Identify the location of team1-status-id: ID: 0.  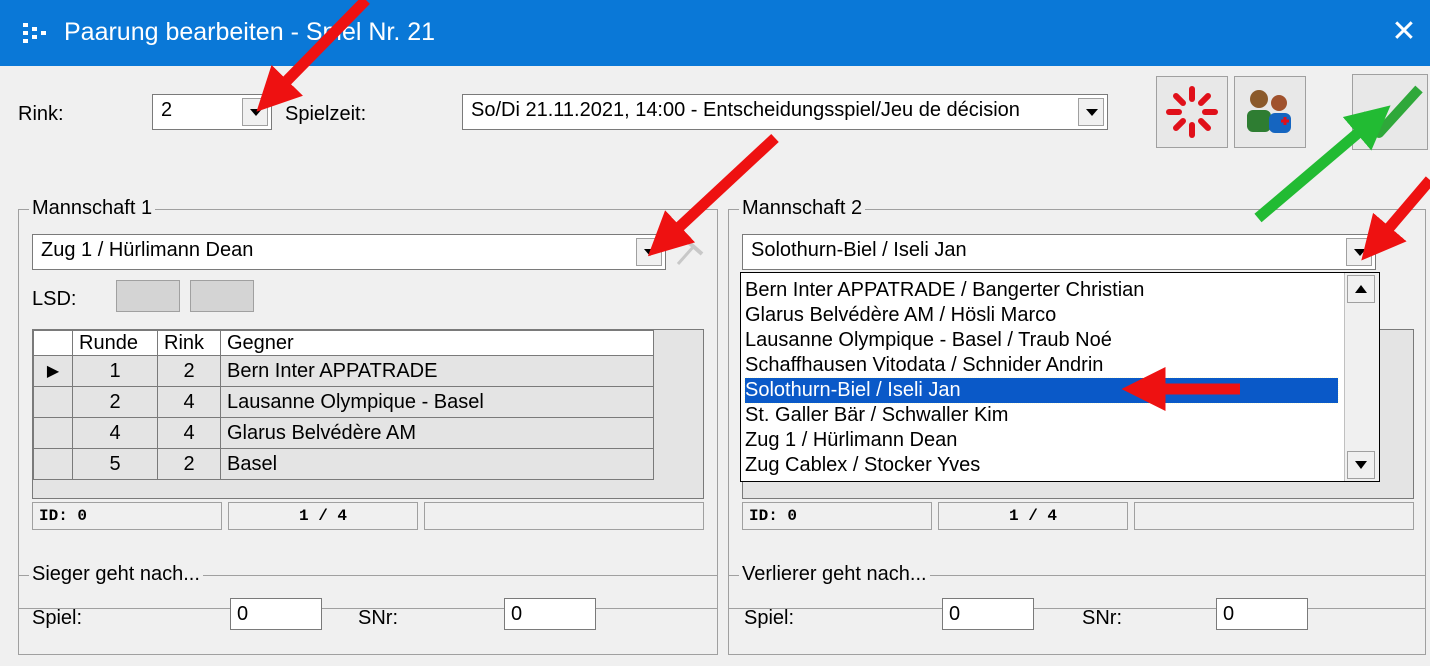
(127, 516).